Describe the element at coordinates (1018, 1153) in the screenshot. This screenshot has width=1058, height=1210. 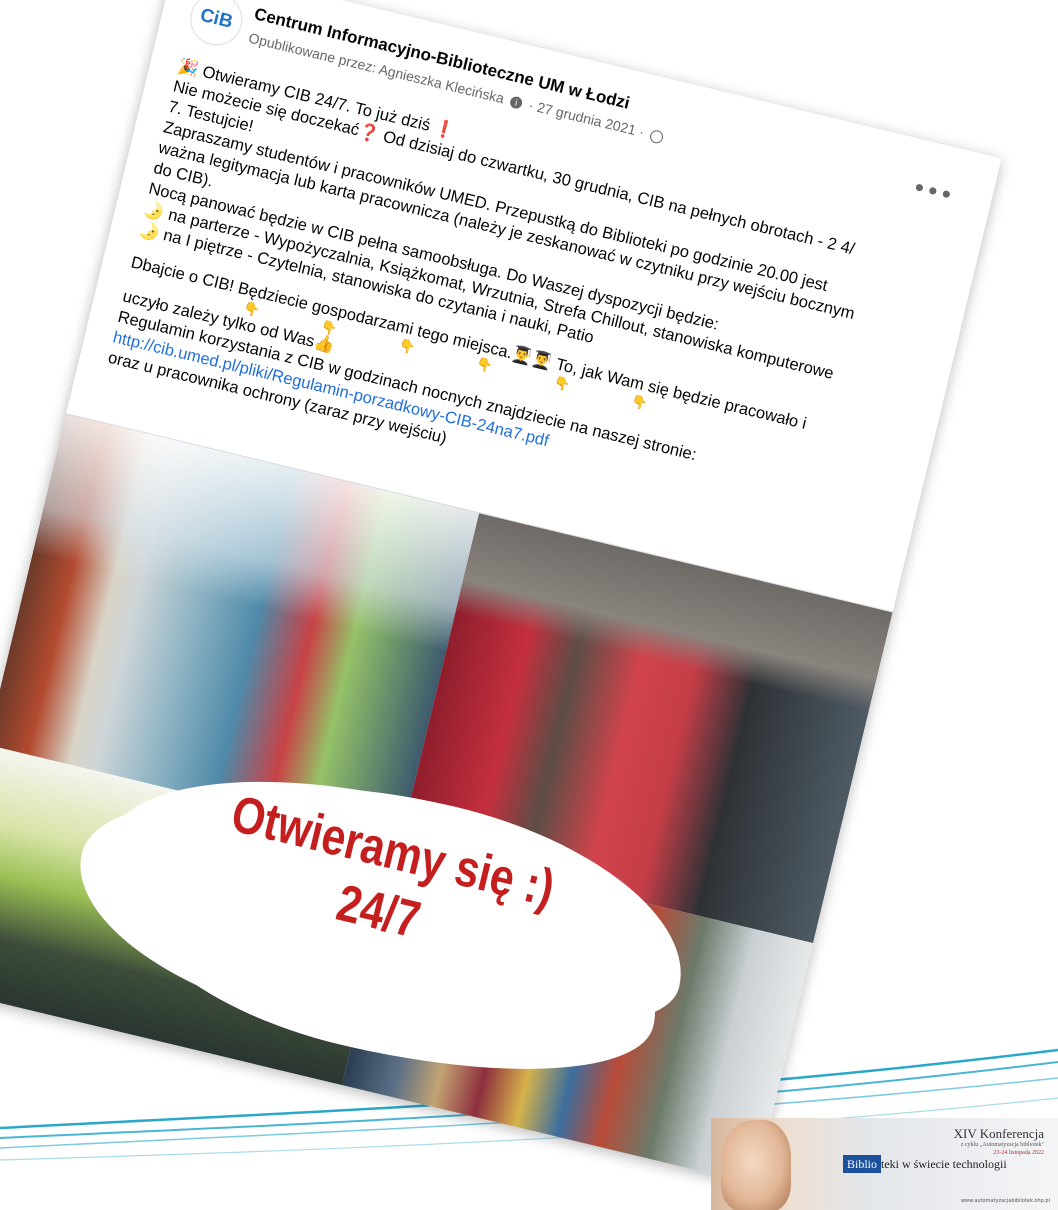
I see `conference-dates: 23-24 listopada 2022` at that location.